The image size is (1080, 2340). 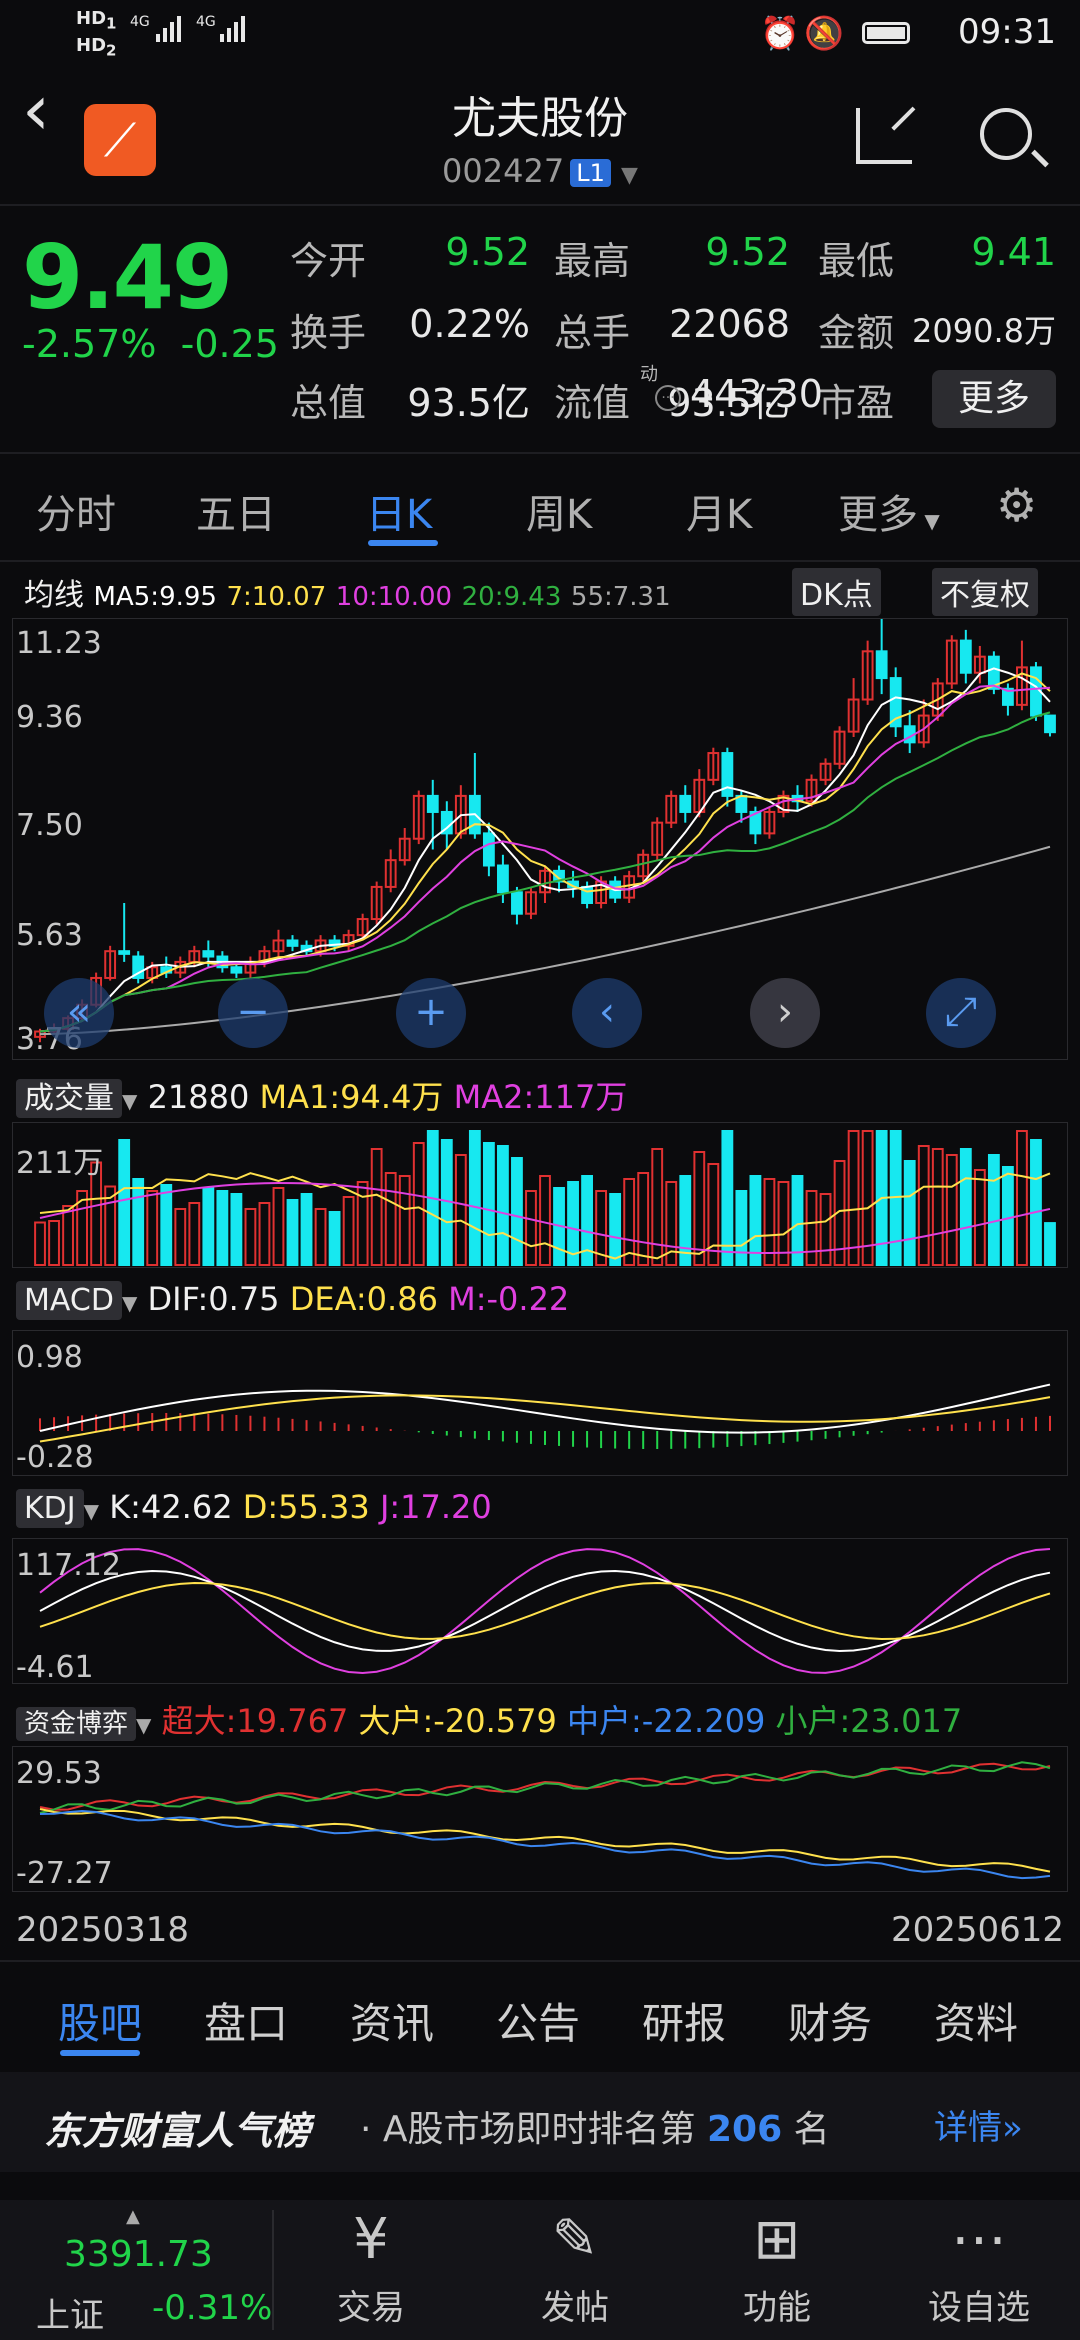 What do you see at coordinates (127, 277) in the screenshot?
I see `last-price: 9.49` at bounding box center [127, 277].